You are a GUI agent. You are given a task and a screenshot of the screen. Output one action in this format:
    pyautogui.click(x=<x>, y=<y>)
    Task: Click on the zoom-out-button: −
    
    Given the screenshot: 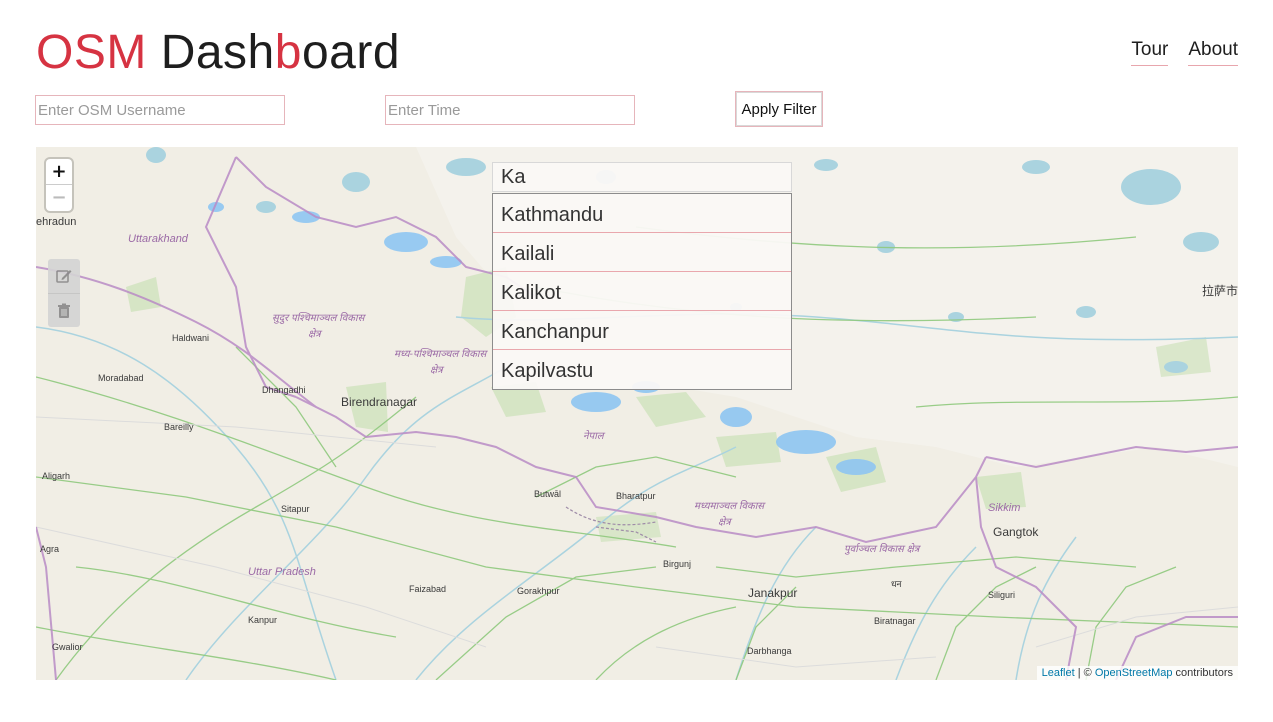 What is the action you would take?
    pyautogui.click(x=59, y=198)
    